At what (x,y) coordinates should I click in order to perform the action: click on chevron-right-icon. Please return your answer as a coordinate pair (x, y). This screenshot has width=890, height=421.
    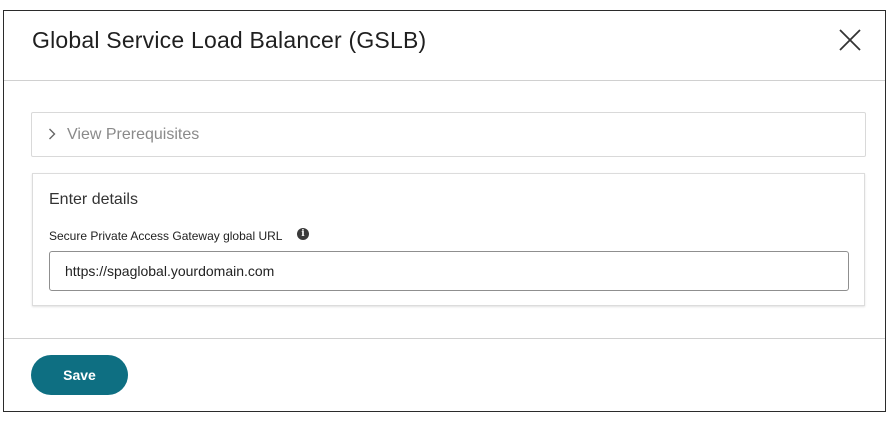
    Looking at the image, I should click on (52, 134).